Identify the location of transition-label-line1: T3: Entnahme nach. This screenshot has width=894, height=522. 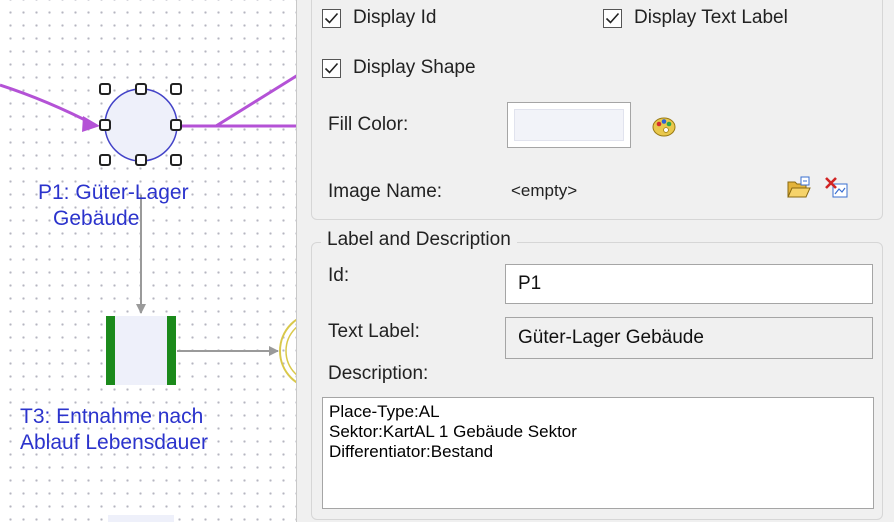
(112, 416).